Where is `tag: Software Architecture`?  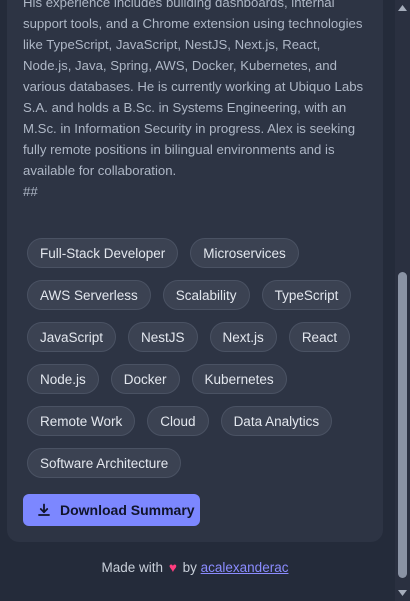
tag: Software Architecture is located at coordinates (104, 463).